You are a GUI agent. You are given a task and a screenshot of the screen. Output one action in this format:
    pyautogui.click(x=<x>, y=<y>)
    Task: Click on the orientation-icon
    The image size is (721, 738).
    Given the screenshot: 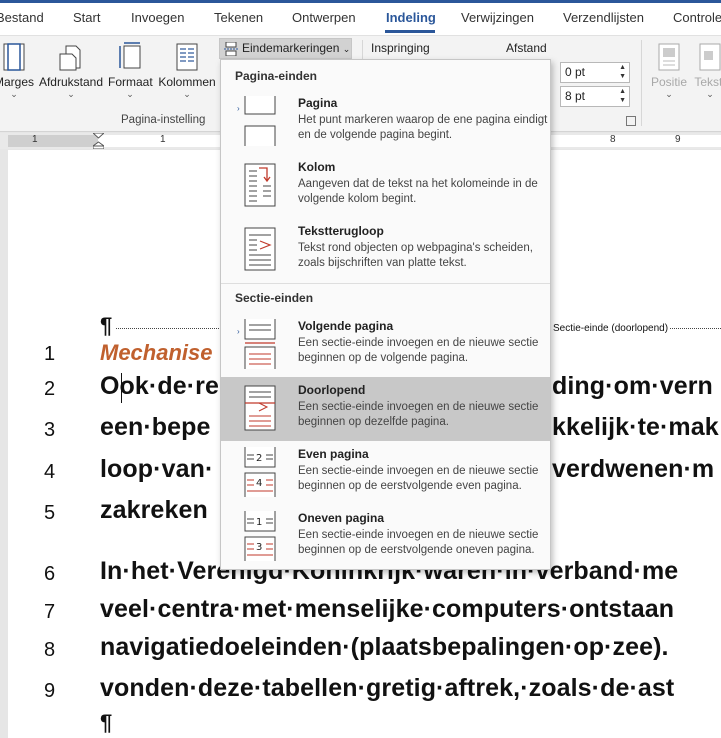 What is the action you would take?
    pyautogui.click(x=70, y=58)
    